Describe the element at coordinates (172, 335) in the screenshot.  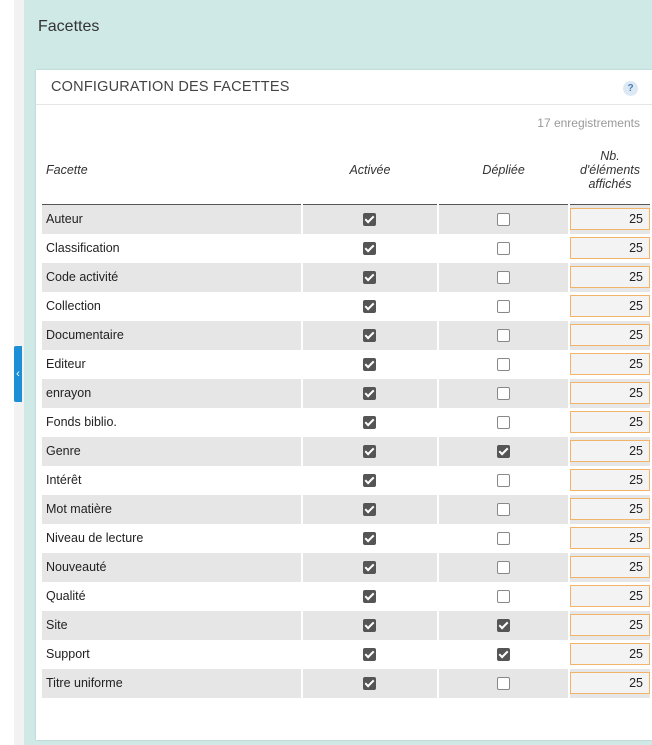
I see `facet-name: Documentaire` at that location.